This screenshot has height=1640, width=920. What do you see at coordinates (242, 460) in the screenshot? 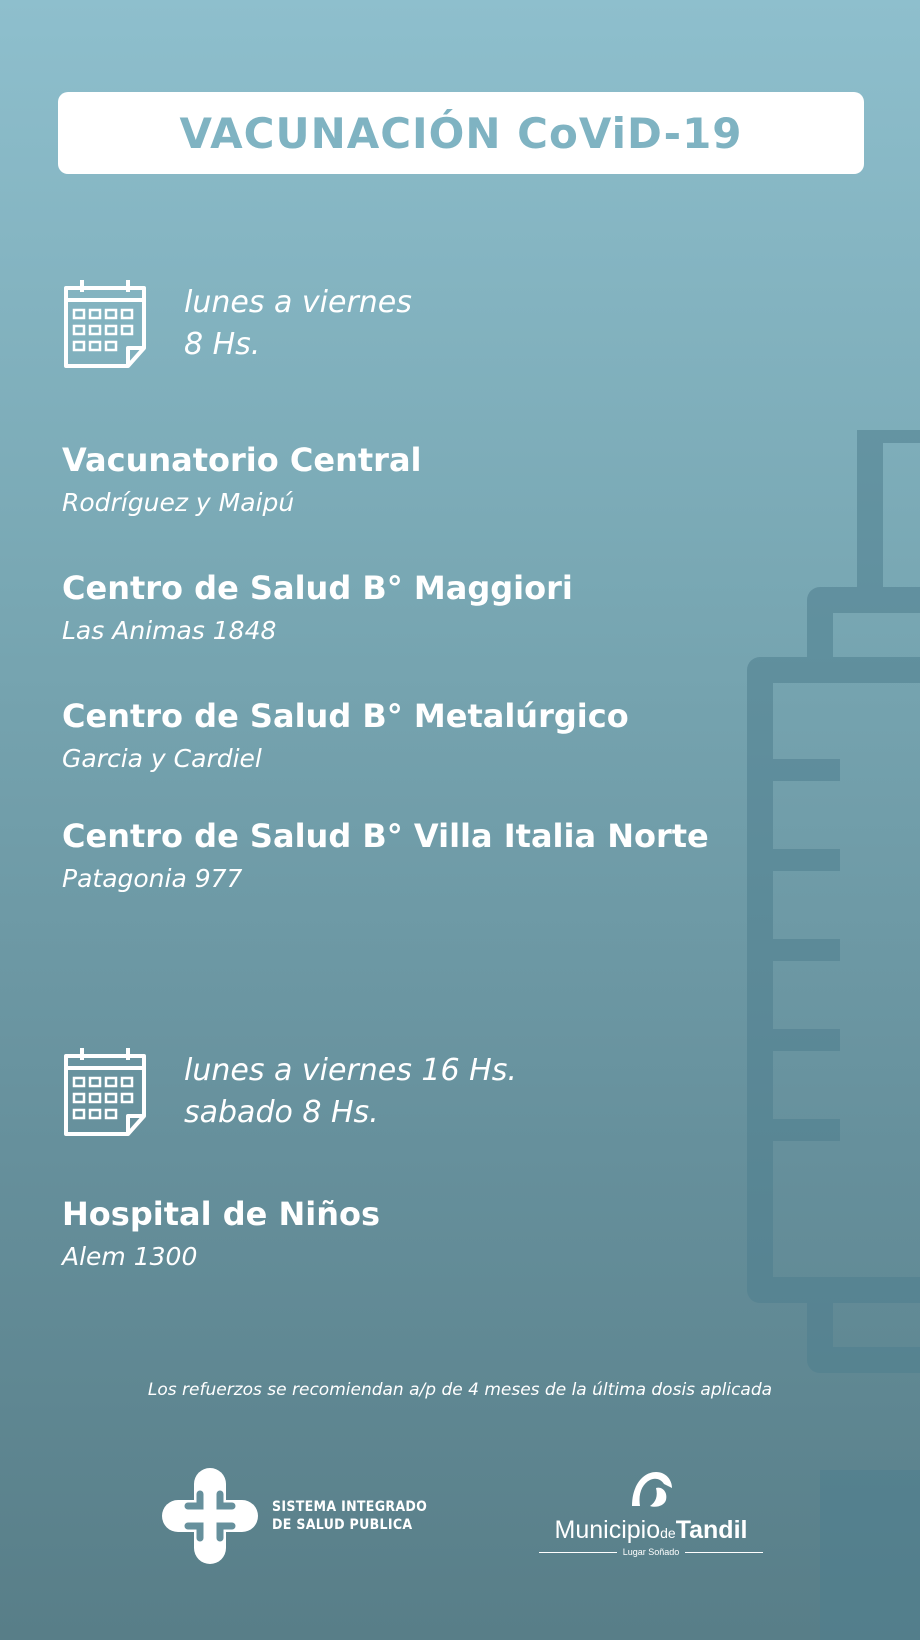
I see `place-name: Vacunatorio Central` at bounding box center [242, 460].